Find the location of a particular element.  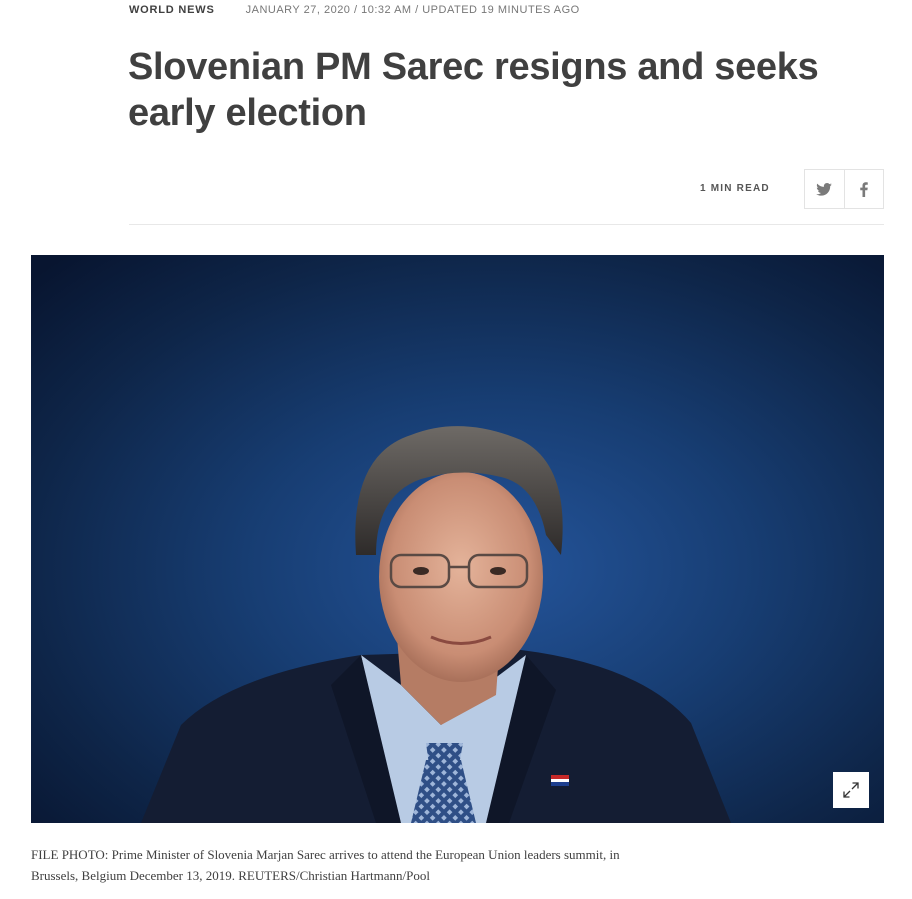

section-link: WORLD NEWS is located at coordinates (172, 10).